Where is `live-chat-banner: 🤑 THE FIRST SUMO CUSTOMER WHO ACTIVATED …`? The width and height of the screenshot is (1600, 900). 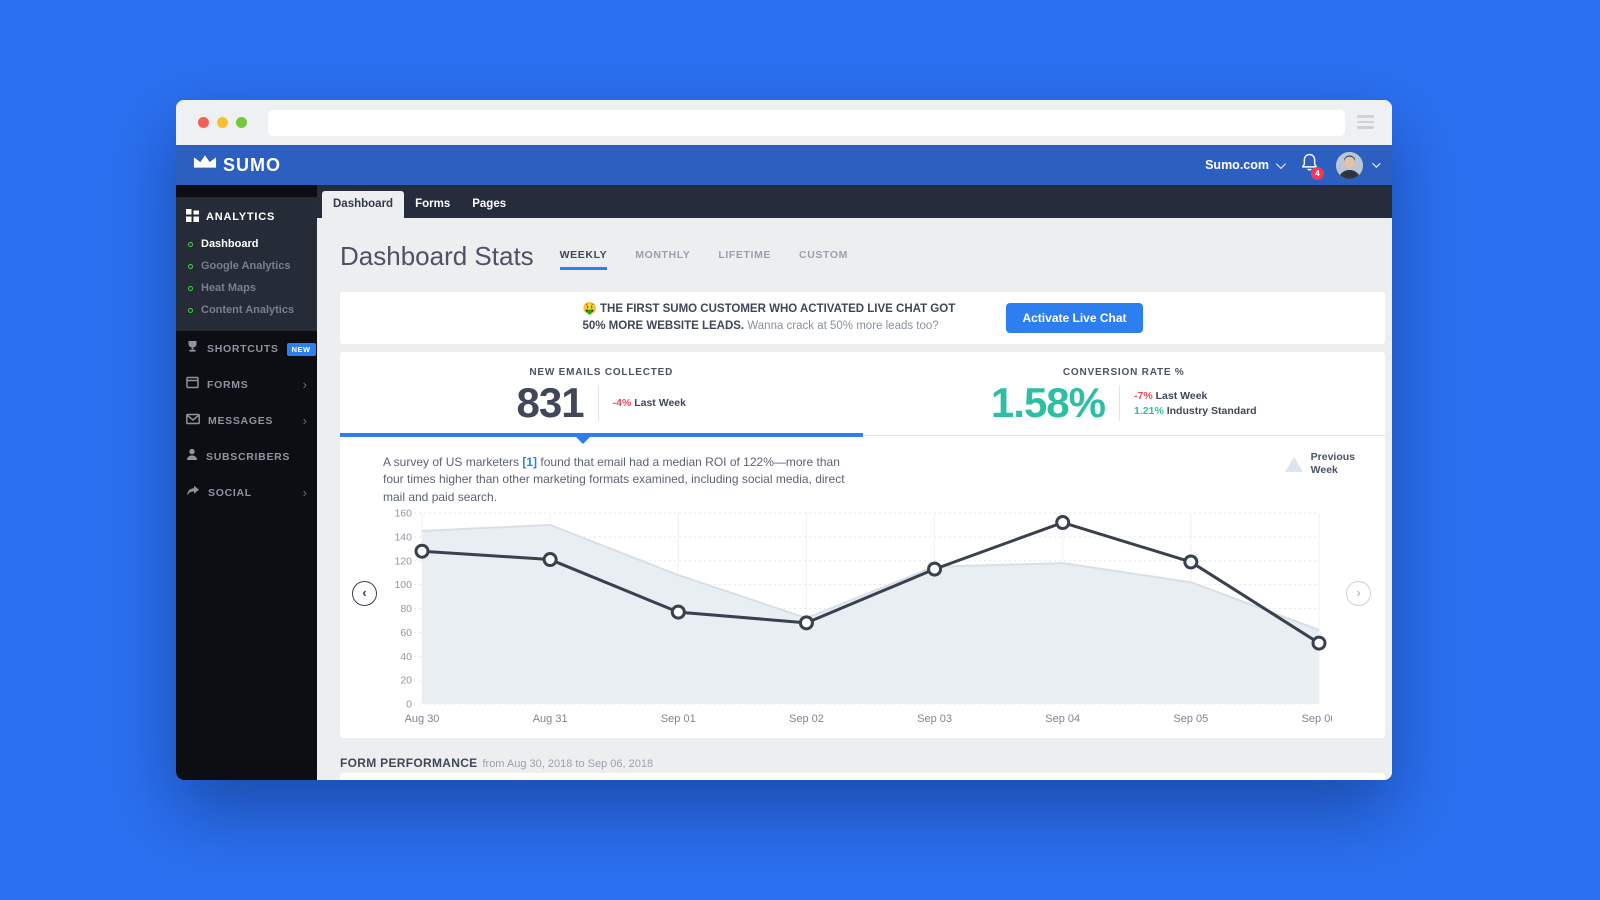
live-chat-banner: 🤑 THE FIRST SUMO CUSTOMER WHO ACTIVATED … is located at coordinates (862, 318).